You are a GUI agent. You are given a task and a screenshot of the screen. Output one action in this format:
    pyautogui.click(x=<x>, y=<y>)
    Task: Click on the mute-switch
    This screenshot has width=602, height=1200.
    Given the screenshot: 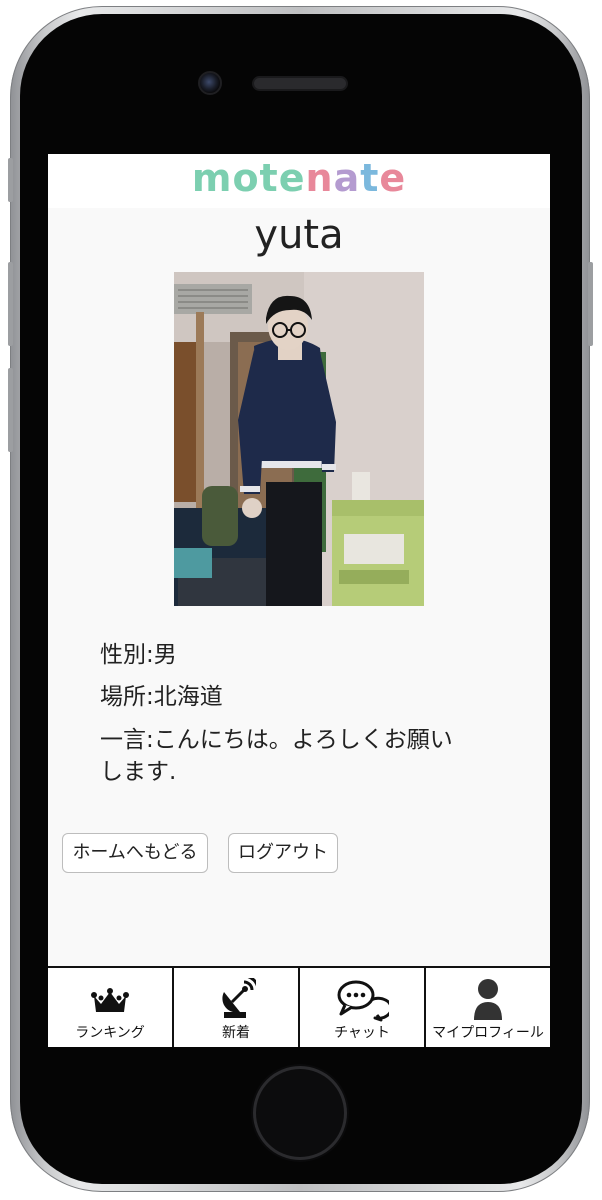 What is the action you would take?
    pyautogui.click(x=10, y=180)
    